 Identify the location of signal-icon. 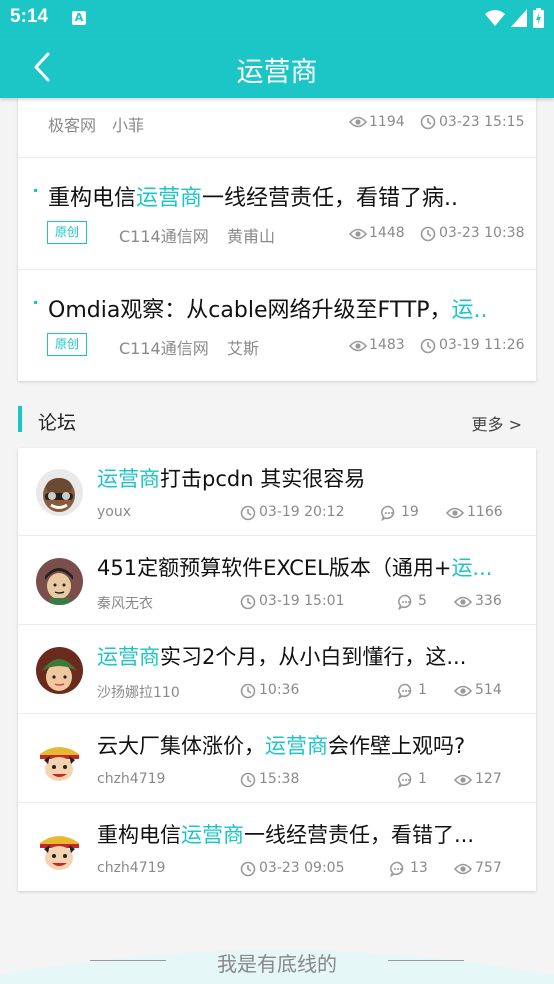
(519, 18).